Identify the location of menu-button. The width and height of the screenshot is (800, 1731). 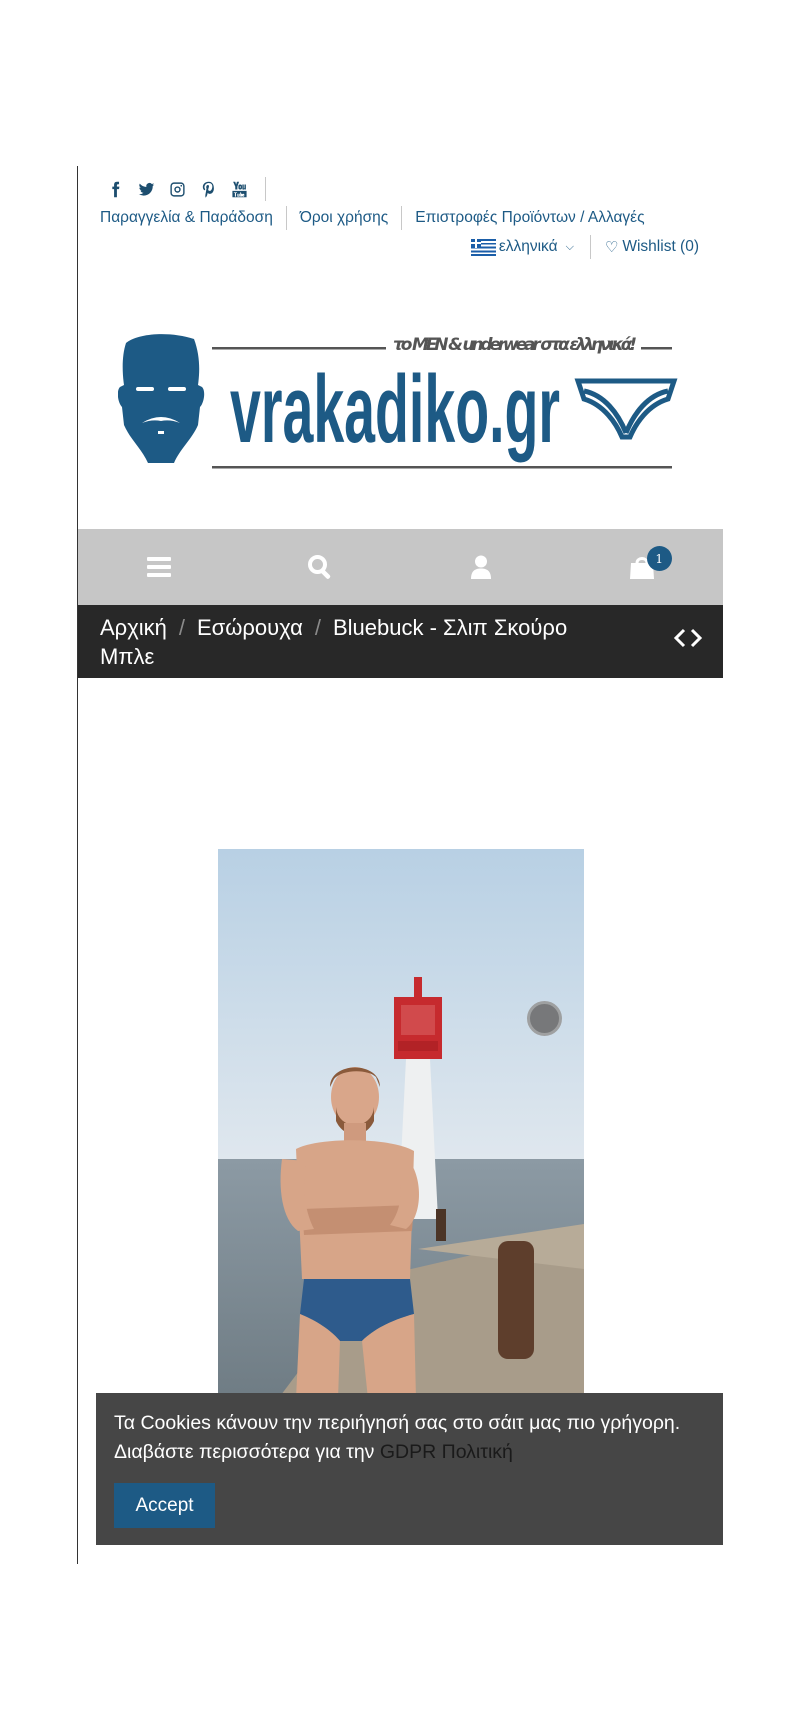
(158, 567).